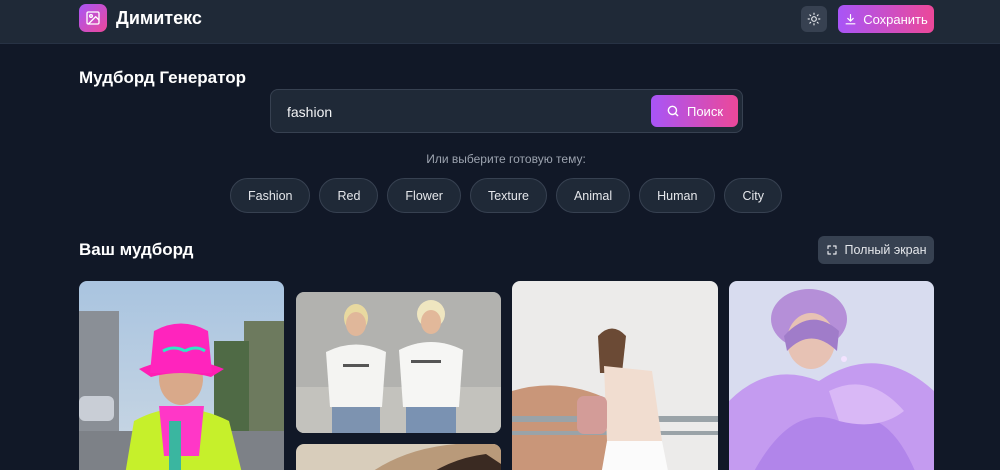  I want to click on theme-chip-red: Red, so click(349, 195).